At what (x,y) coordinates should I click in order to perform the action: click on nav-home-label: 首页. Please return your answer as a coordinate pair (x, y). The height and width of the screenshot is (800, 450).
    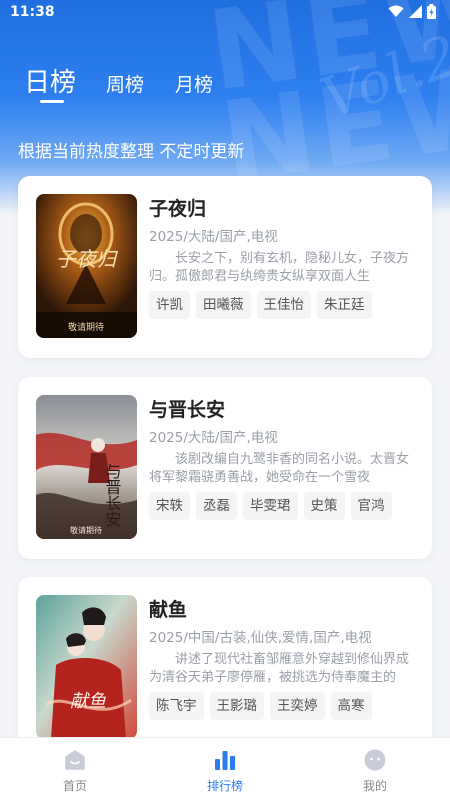
    Looking at the image, I should click on (74, 786).